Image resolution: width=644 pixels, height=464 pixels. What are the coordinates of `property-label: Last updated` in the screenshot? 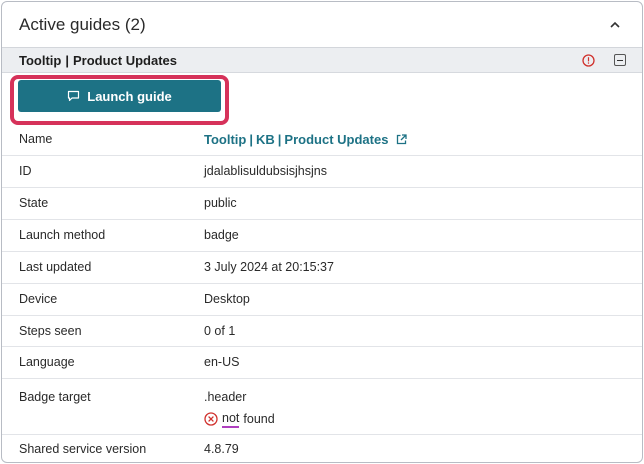 It's located at (55, 267).